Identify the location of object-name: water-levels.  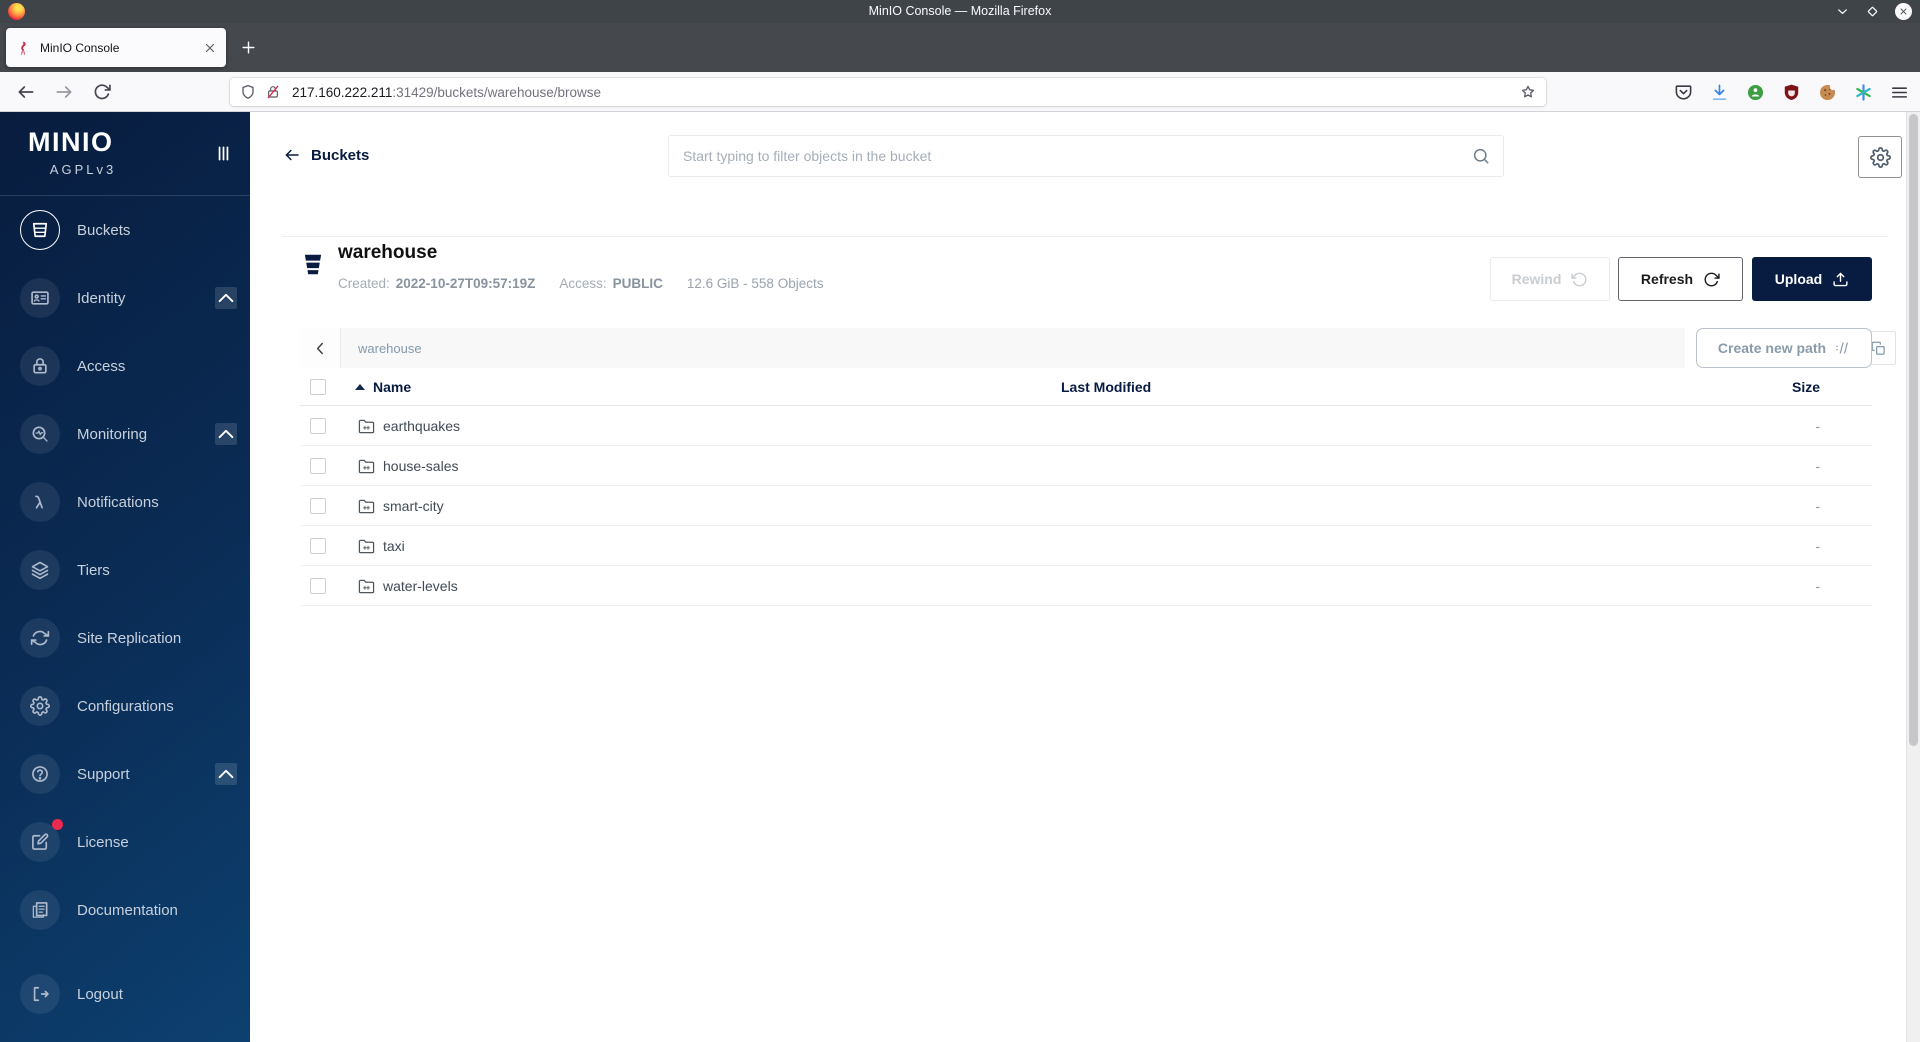
(420, 586).